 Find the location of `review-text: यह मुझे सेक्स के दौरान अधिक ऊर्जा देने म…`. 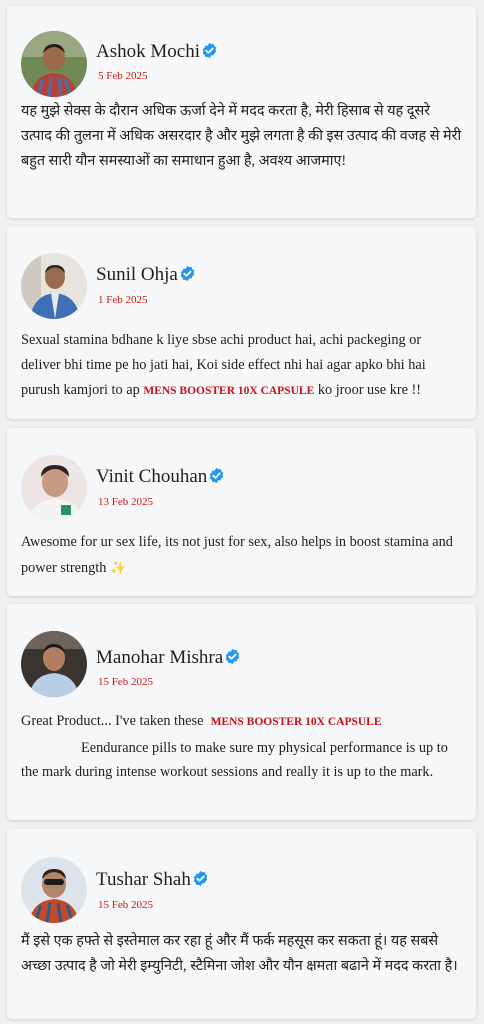

review-text: यह मुझे सेक्स के दौरान अधिक ऊर्जा देने म… is located at coordinates (241, 136).